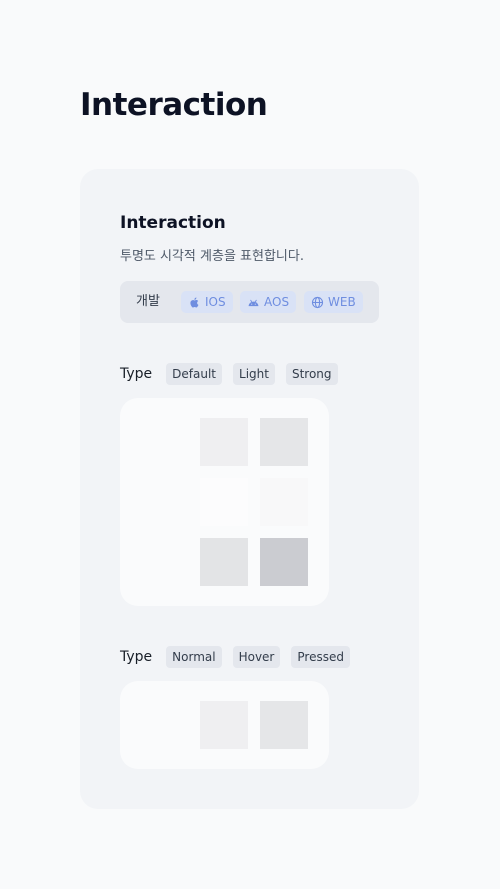  I want to click on platform-chip-label: WEB, so click(342, 302).